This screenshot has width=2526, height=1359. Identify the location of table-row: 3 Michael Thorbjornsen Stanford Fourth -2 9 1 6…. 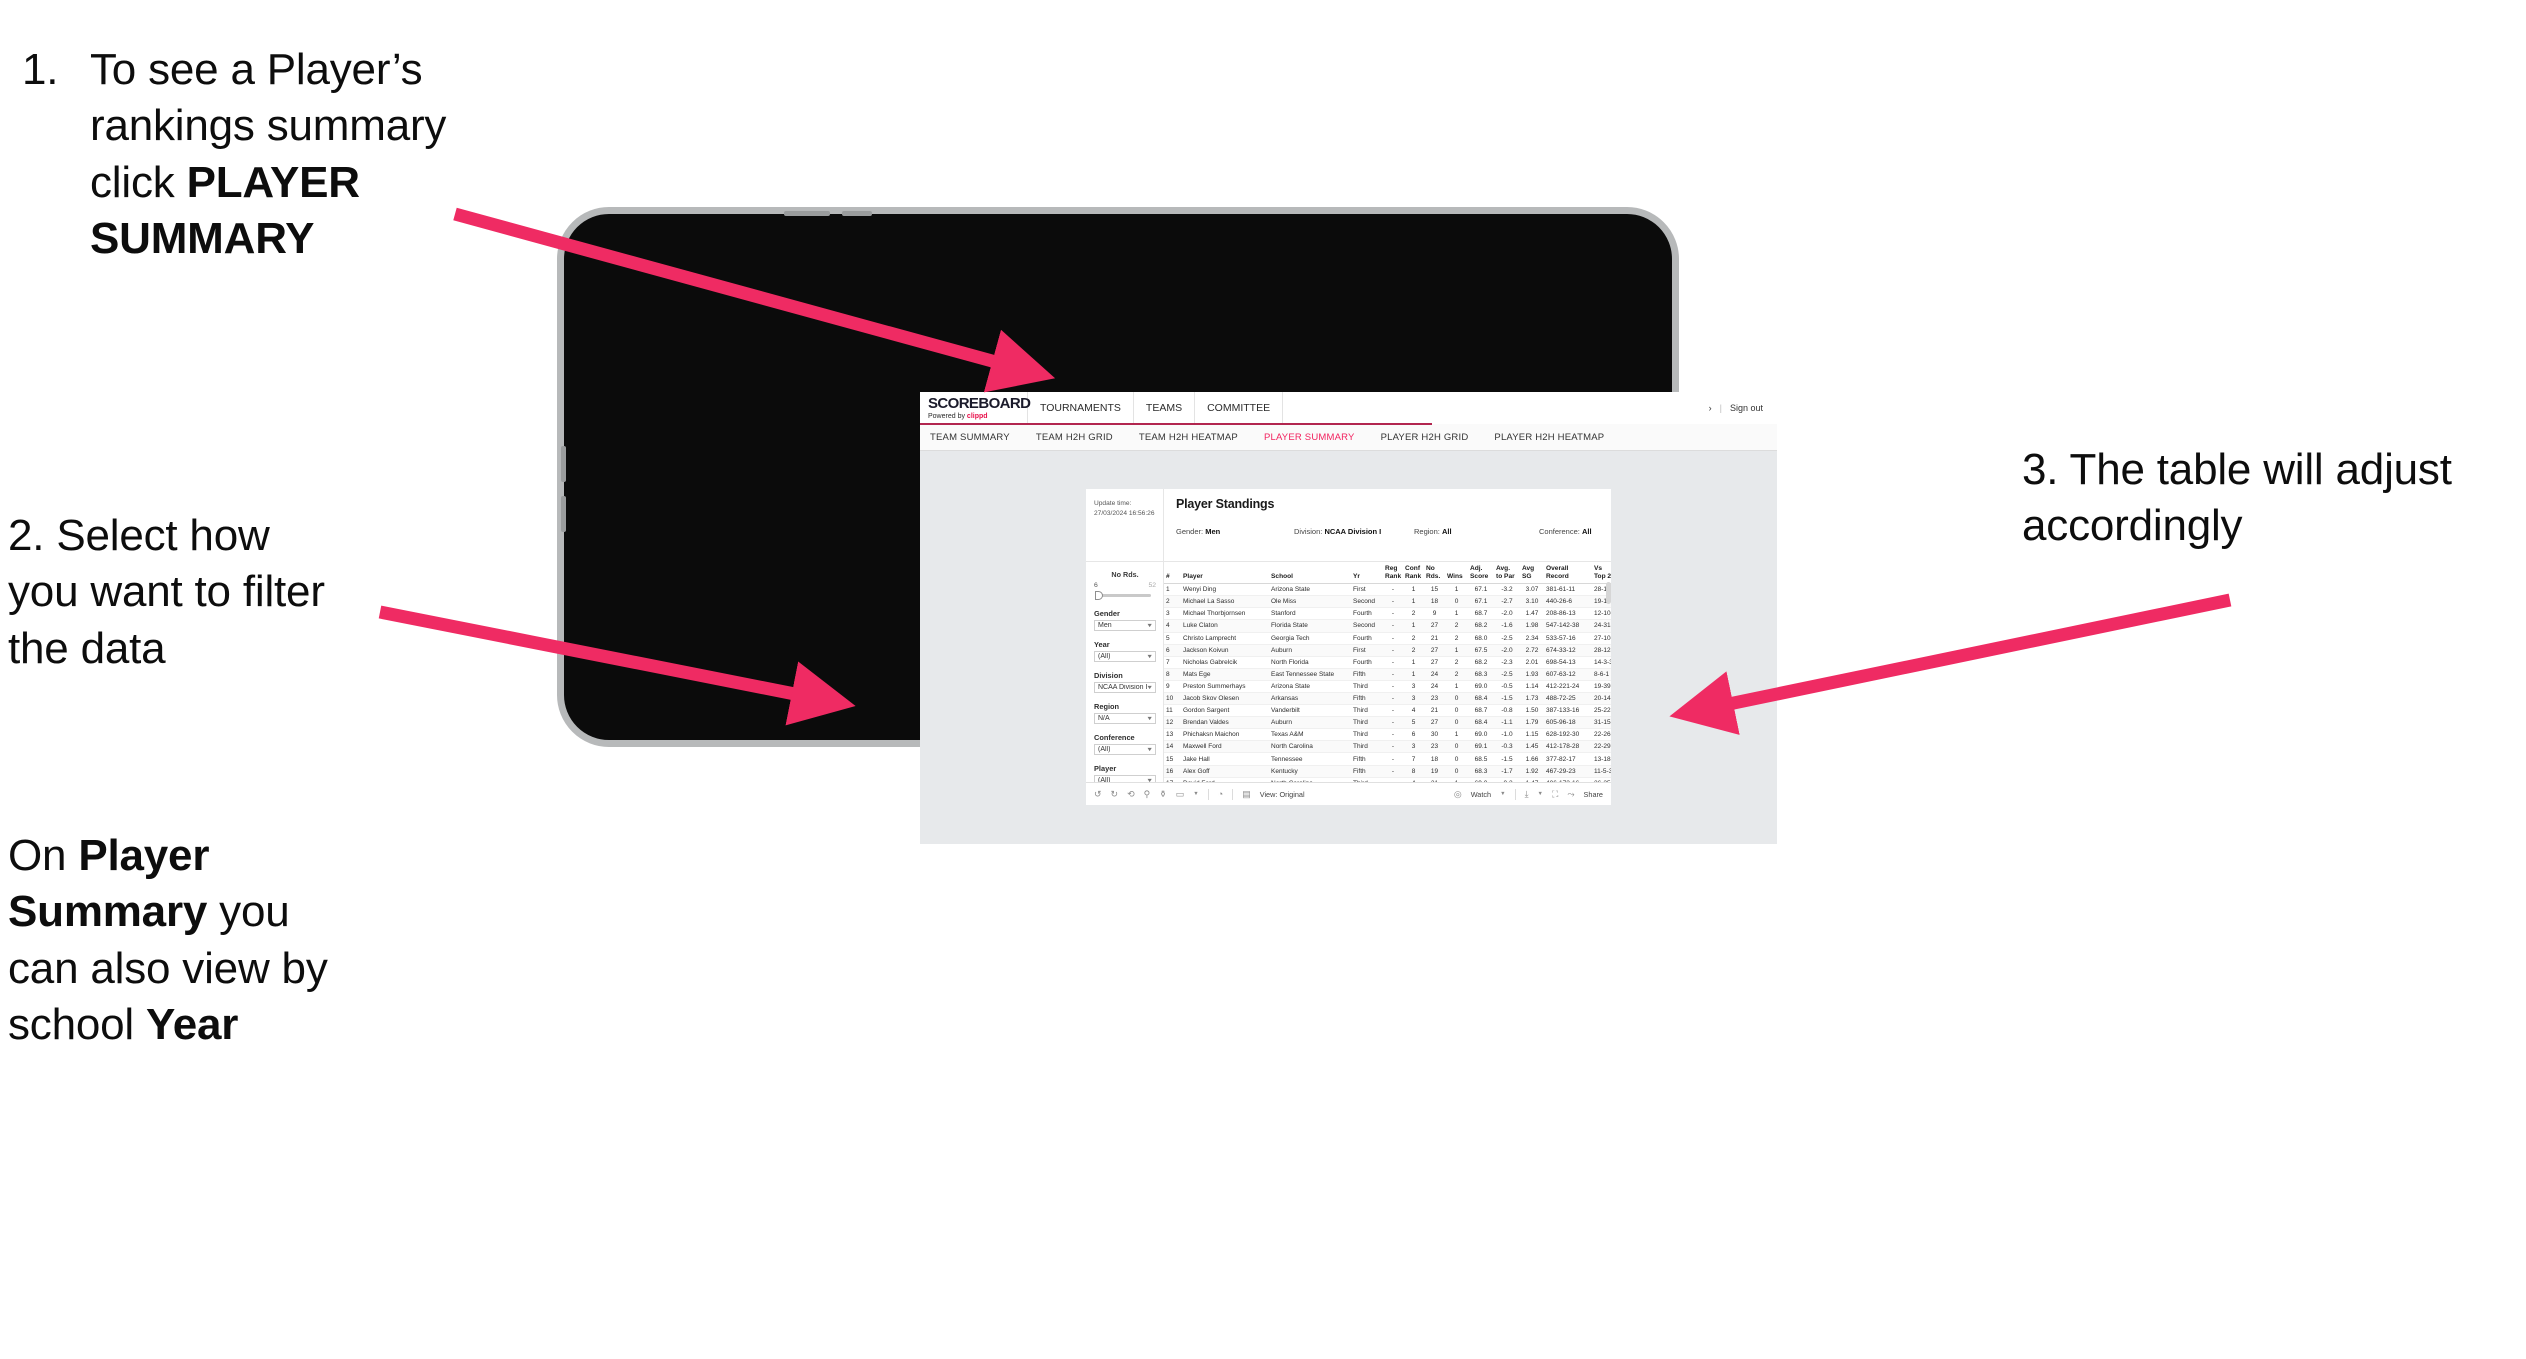
(1387, 614).